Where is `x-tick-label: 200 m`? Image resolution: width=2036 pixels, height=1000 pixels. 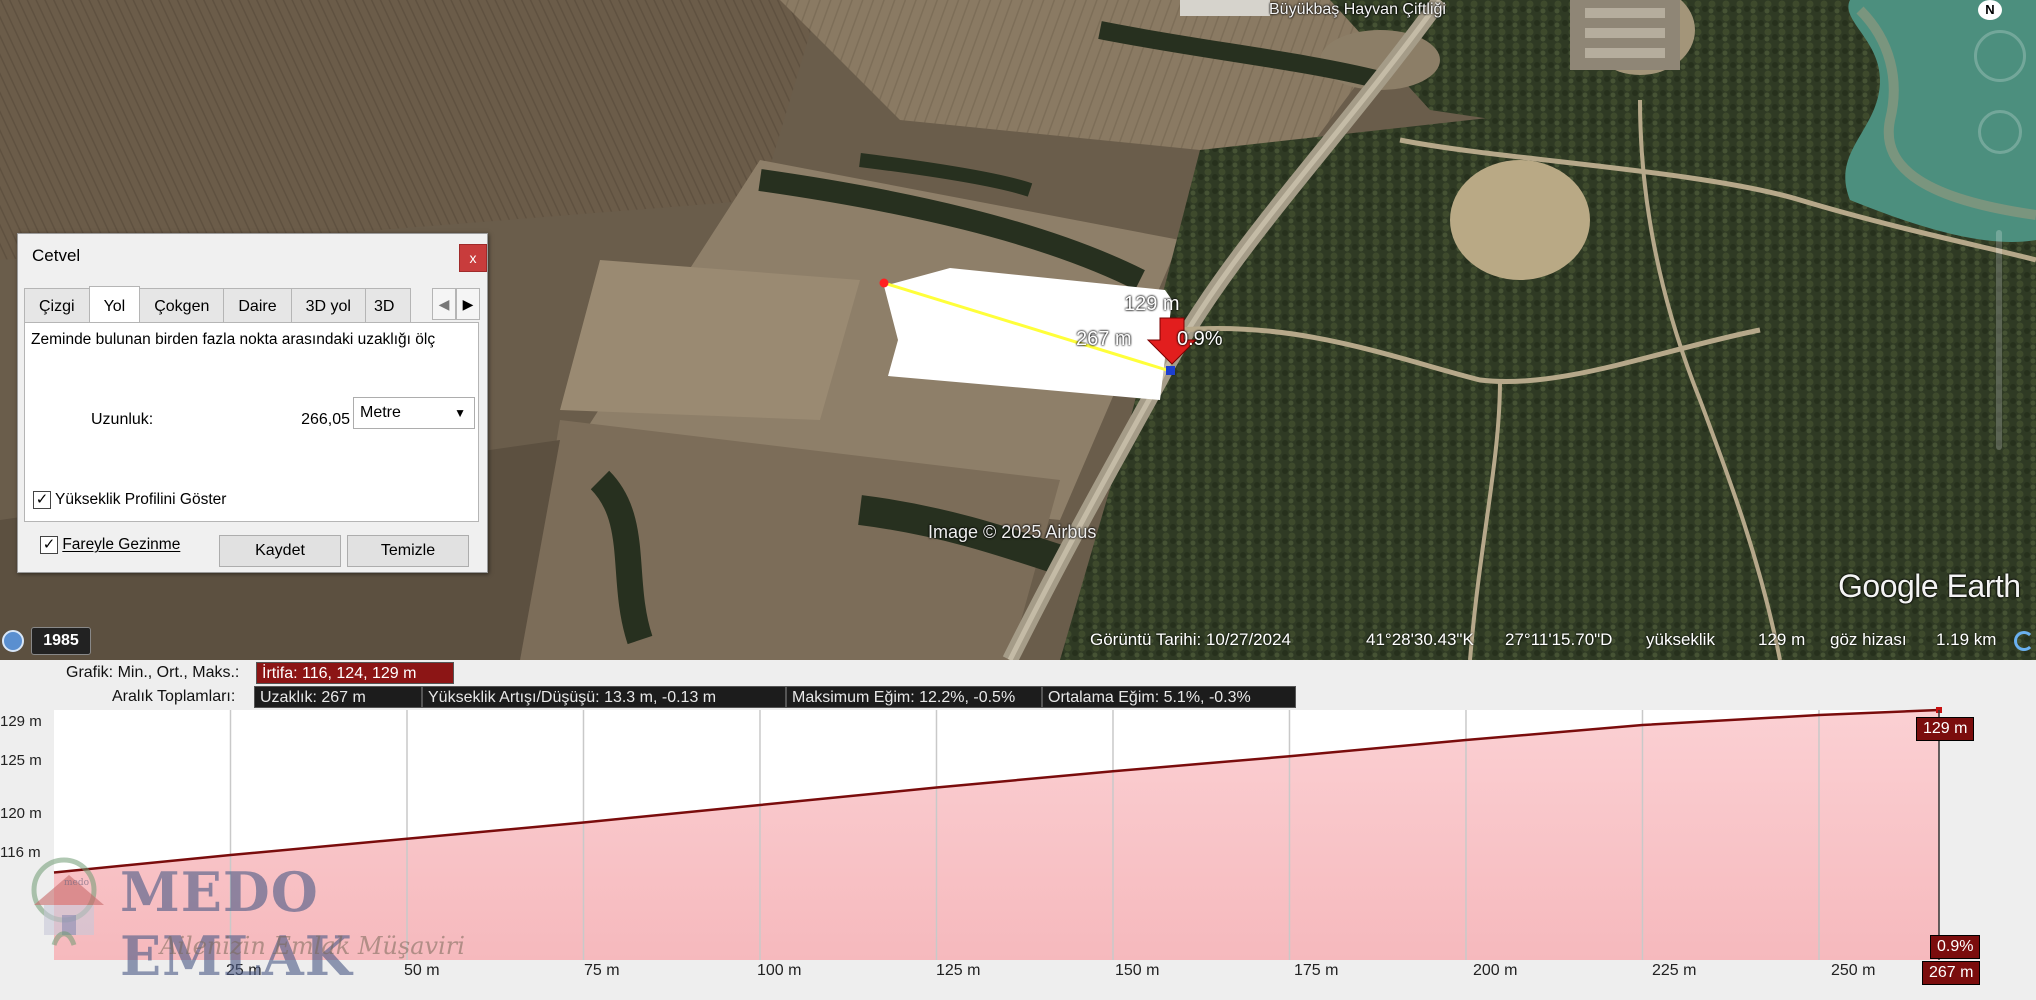
x-tick-label: 200 m is located at coordinates (1495, 970).